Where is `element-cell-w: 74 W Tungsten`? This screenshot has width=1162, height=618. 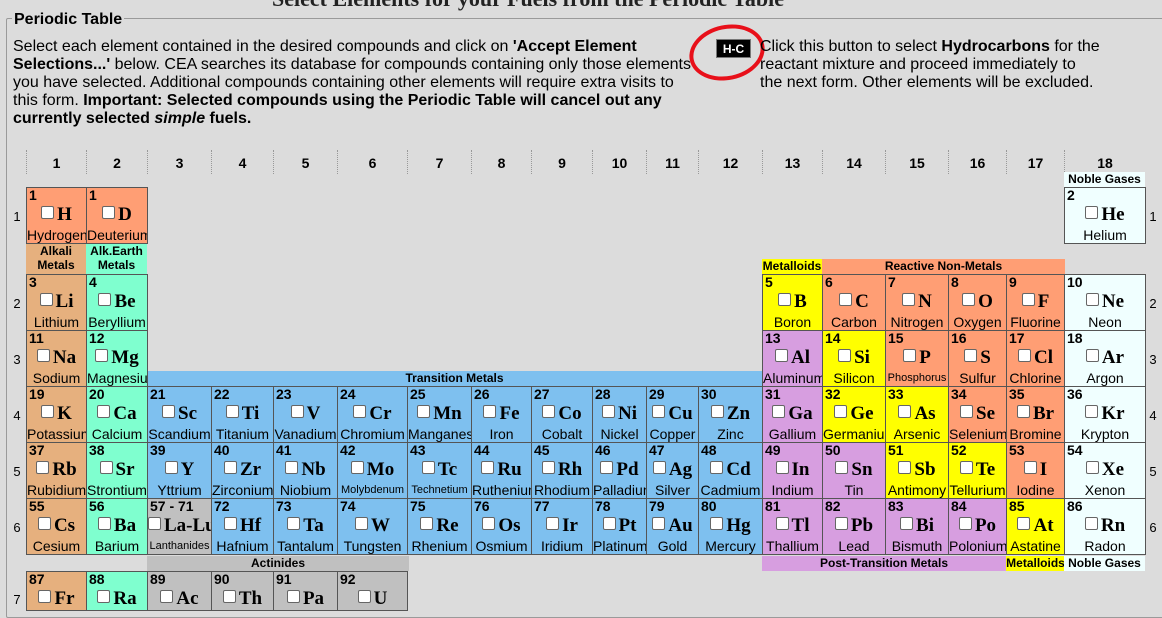 element-cell-w: 74 W Tungsten is located at coordinates (372, 526).